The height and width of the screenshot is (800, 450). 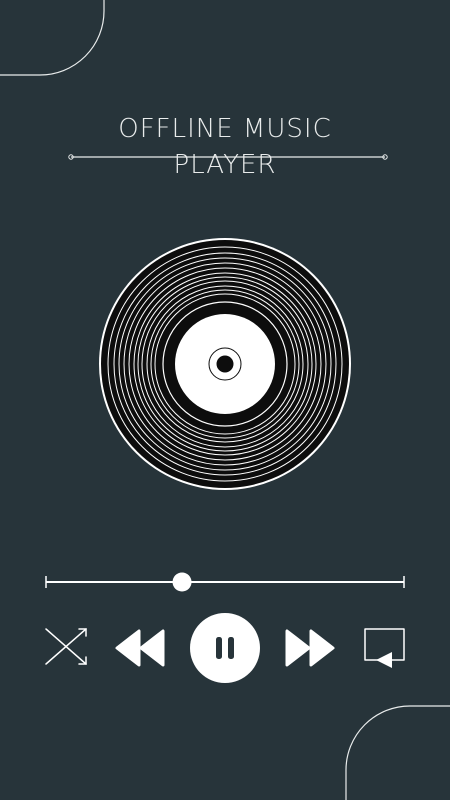 What do you see at coordinates (310, 648) in the screenshot?
I see `fast-forward-icon` at bounding box center [310, 648].